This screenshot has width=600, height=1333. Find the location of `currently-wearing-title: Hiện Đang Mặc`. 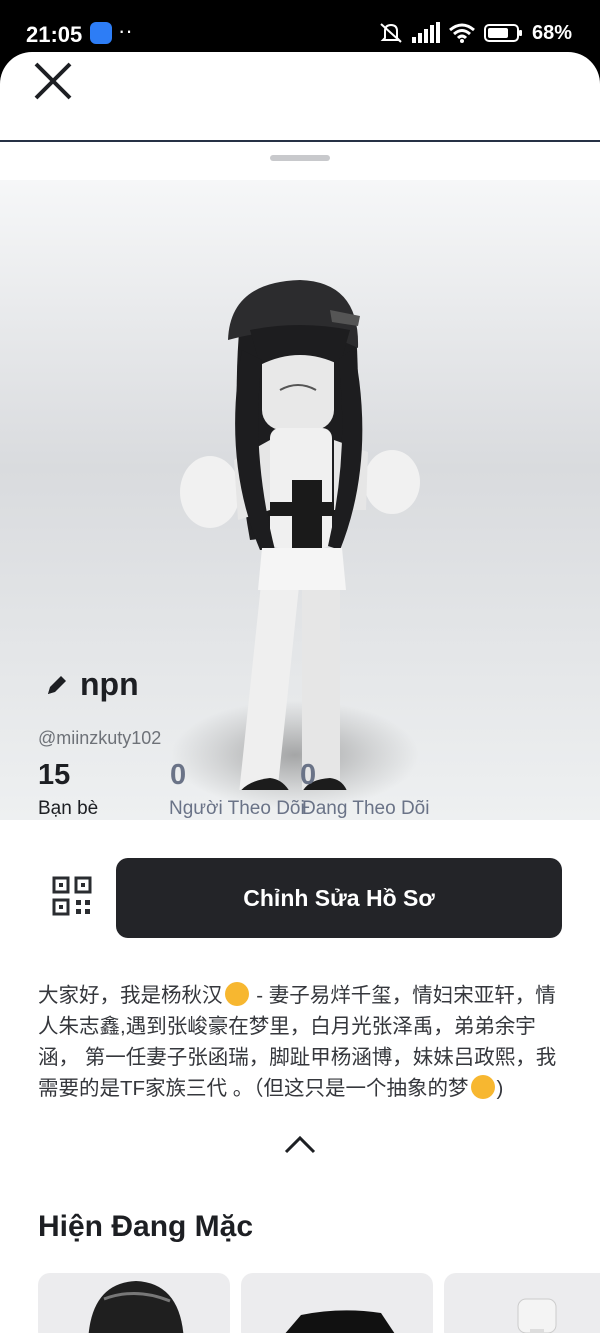

currently-wearing-title: Hiện Đang Mặc is located at coordinates (146, 1226).